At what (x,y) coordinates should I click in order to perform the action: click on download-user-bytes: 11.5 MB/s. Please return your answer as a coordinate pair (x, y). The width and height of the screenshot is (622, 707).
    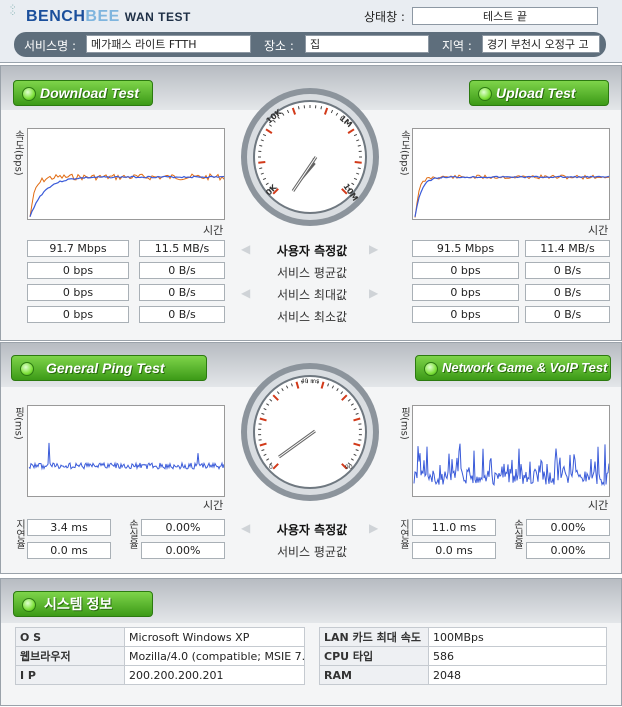
    Looking at the image, I should click on (182, 248).